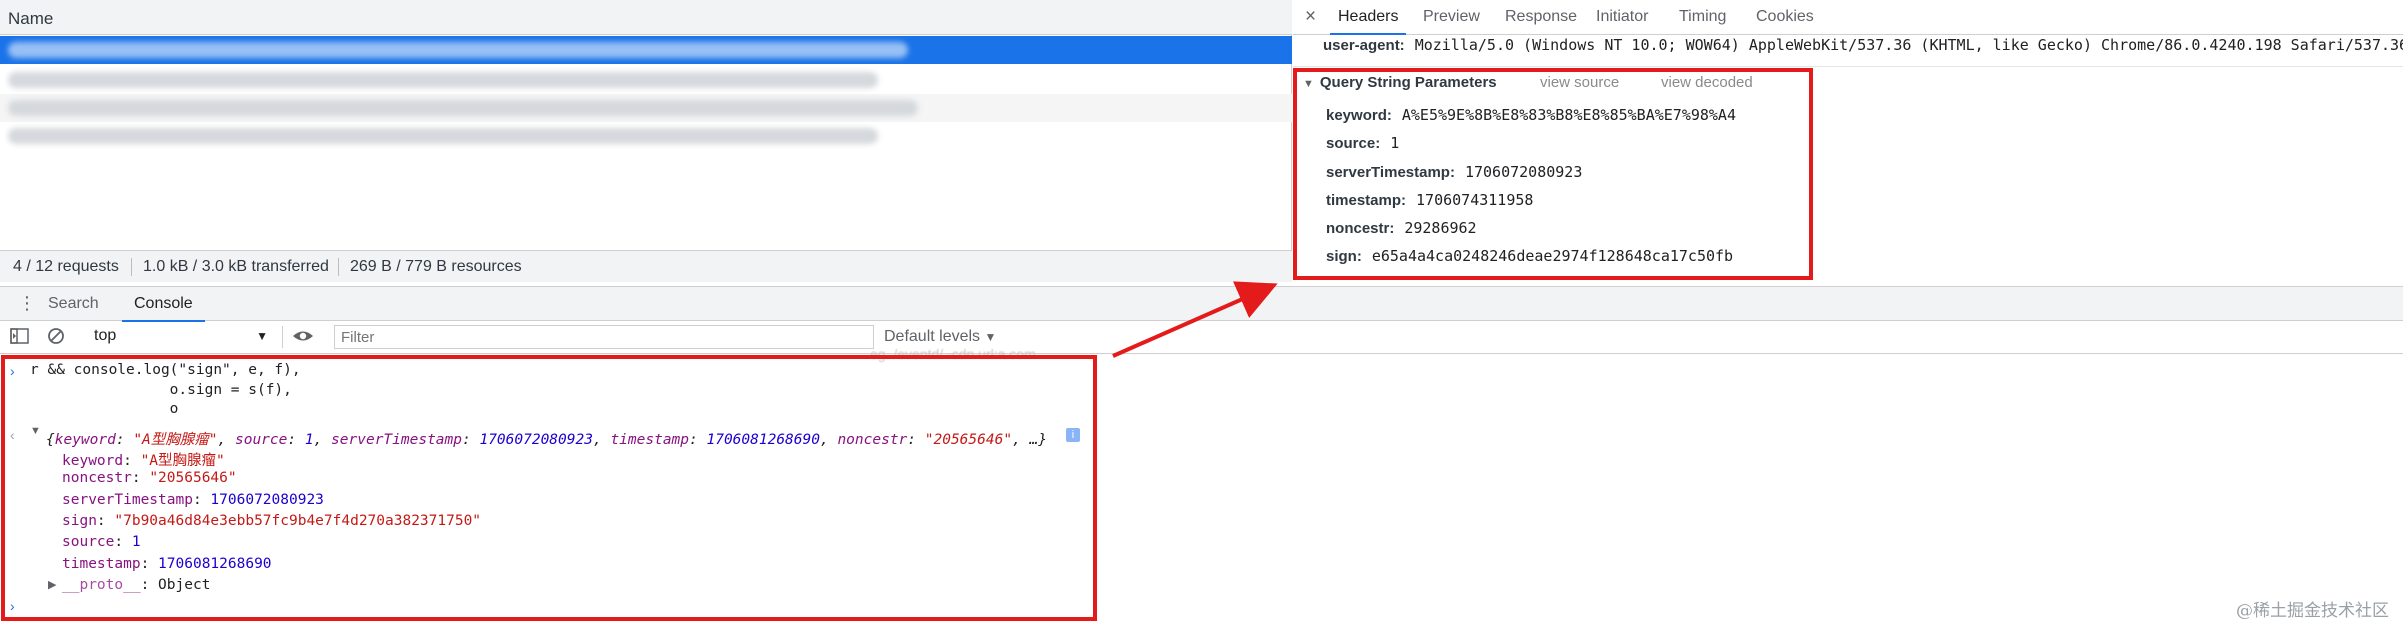  What do you see at coordinates (178, 337) in the screenshot?
I see `context-selector: top ▼` at bounding box center [178, 337].